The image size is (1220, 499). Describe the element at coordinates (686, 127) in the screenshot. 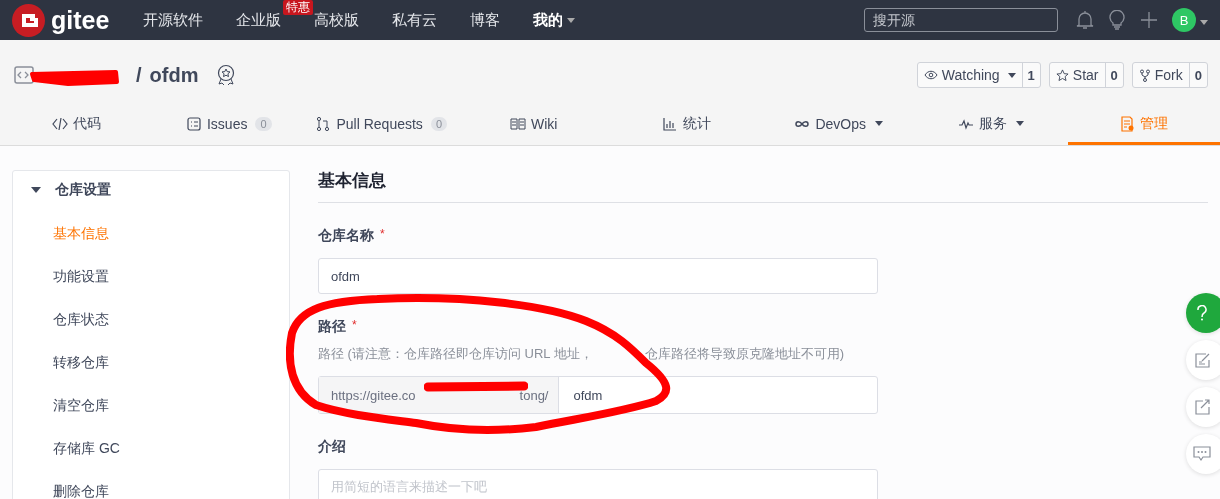

I see `tab: 统计` at that location.